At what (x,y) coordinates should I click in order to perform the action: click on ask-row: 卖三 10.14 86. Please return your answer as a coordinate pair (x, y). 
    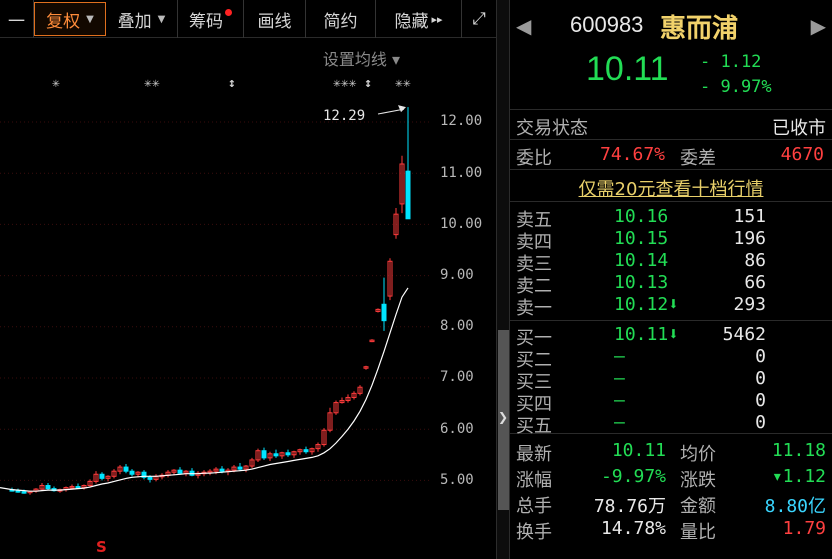
    Looking at the image, I should click on (641, 262).